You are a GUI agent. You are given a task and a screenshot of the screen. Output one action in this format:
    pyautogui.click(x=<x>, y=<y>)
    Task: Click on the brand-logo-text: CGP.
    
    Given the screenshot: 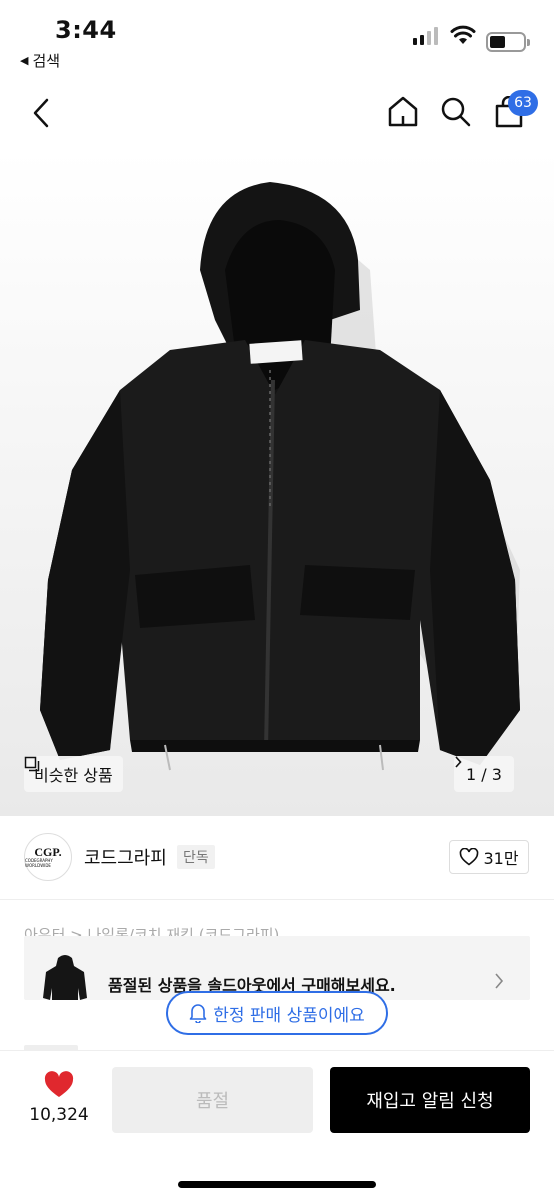 What is the action you would take?
    pyautogui.click(x=48, y=852)
    